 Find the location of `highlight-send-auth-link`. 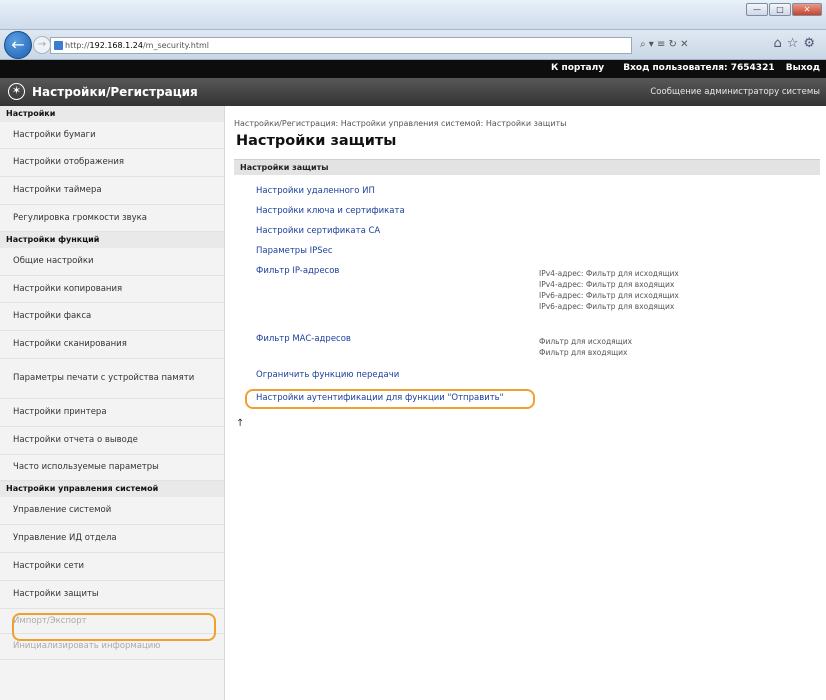

highlight-send-auth-link is located at coordinates (390, 399).